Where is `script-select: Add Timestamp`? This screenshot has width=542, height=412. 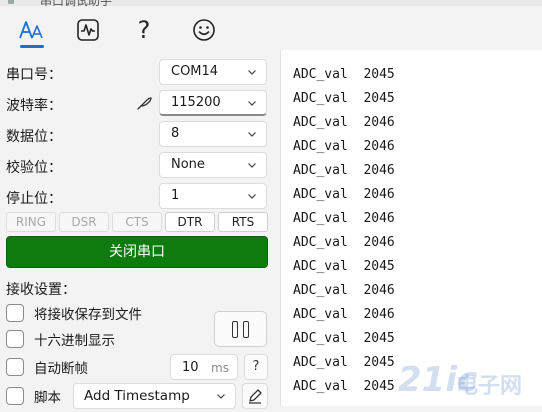 script-select: Add Timestamp is located at coordinates (154, 396).